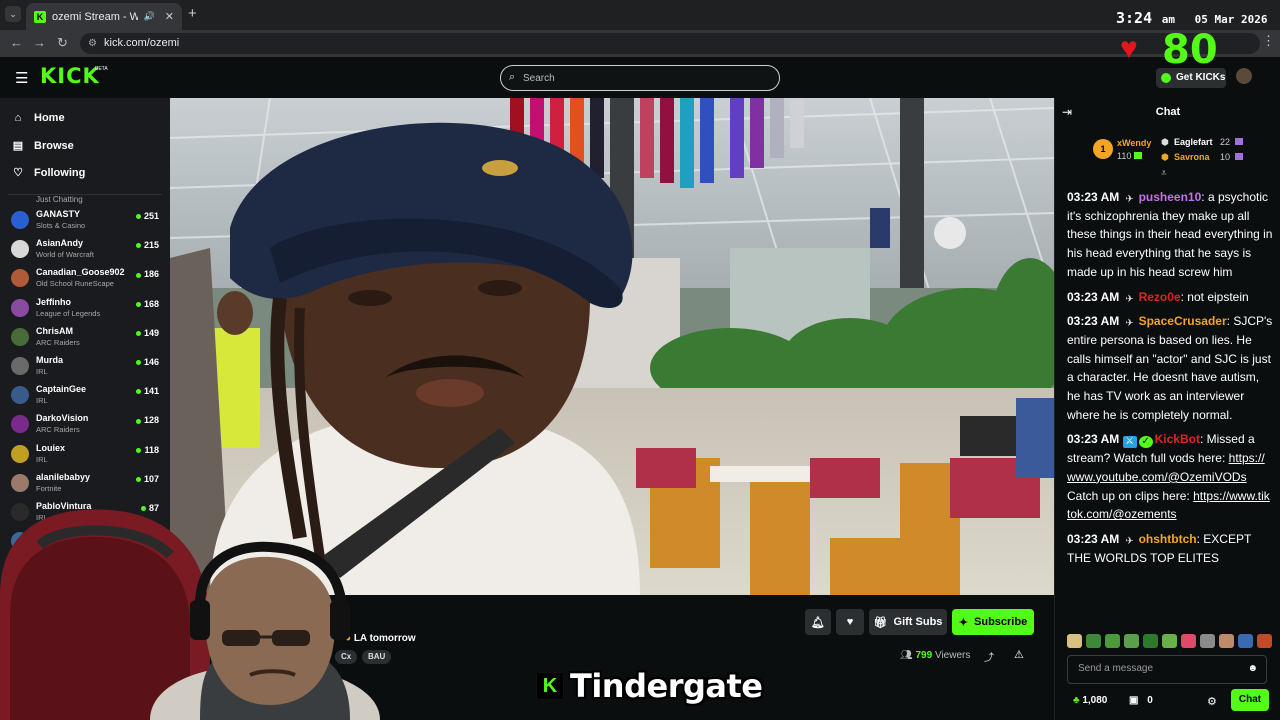 This screenshot has width=1280, height=720. Describe the element at coordinates (169, 16) in the screenshot. I see `tab-close-icon: ✕` at that location.